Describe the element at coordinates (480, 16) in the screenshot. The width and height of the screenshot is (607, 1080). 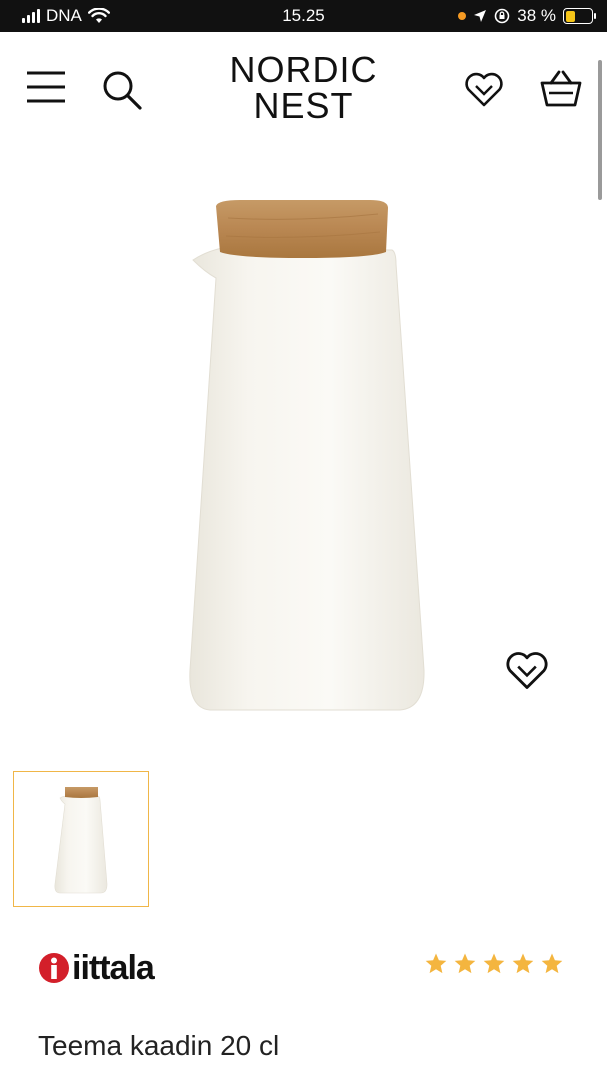
I see `location-arrow-icon` at that location.